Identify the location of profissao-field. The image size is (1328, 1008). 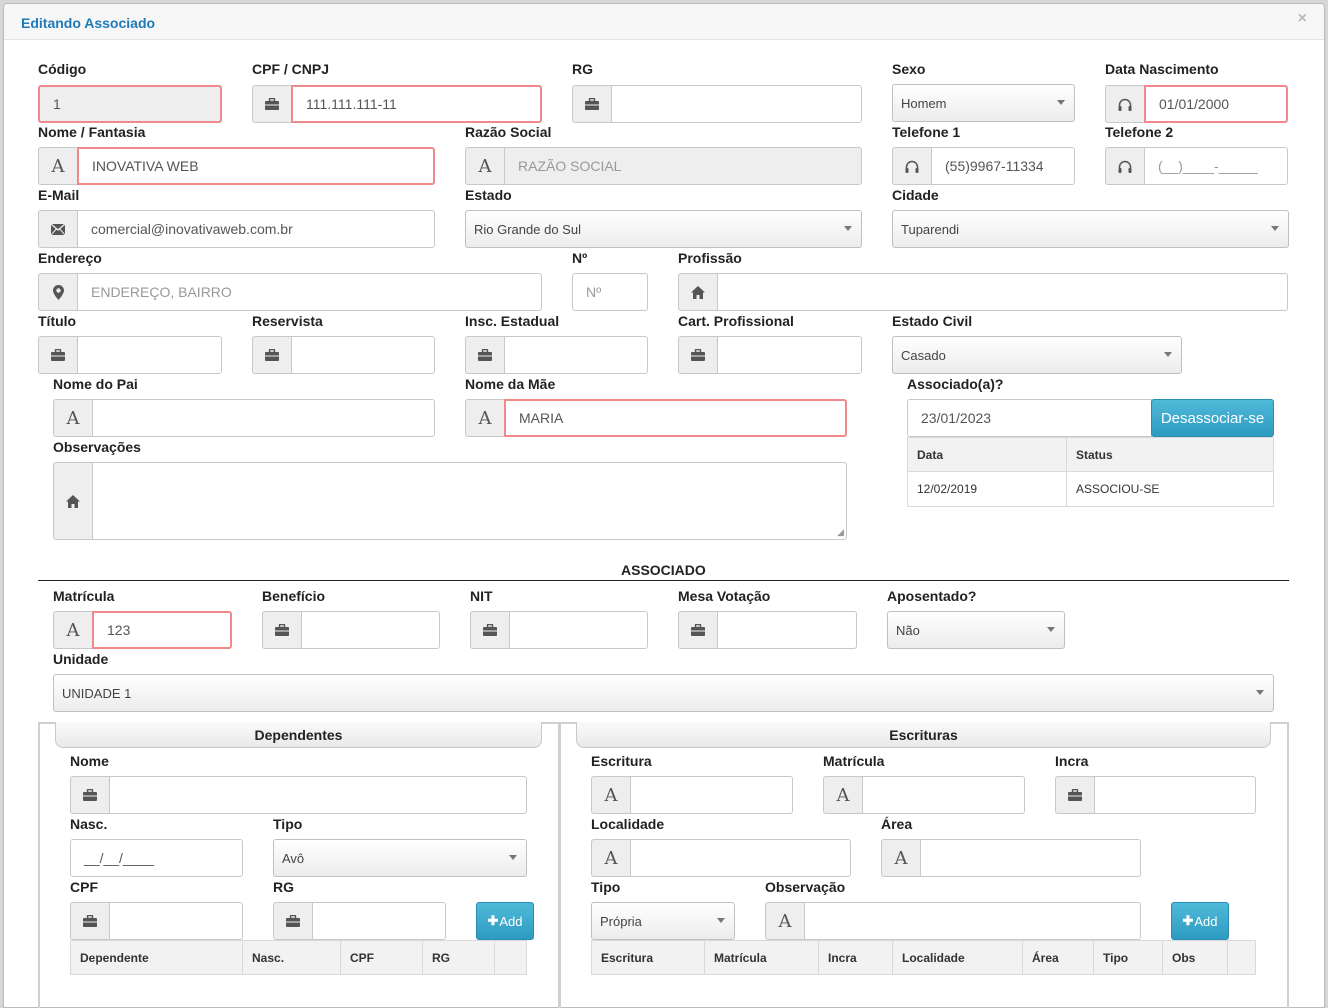
(983, 292).